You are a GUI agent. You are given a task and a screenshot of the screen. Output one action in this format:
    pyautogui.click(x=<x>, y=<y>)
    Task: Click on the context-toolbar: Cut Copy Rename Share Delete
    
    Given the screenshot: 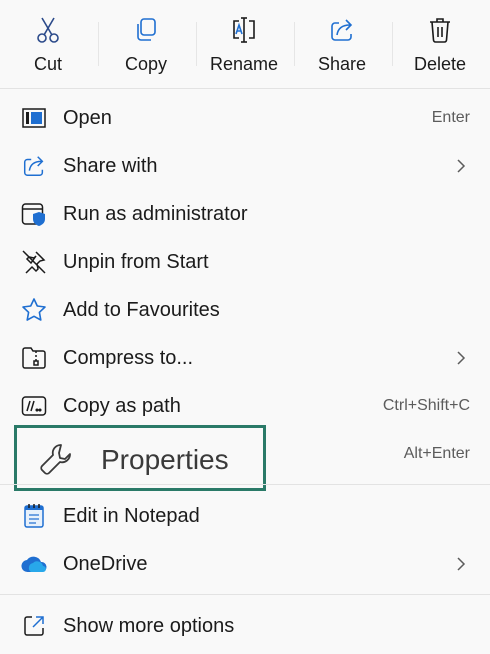 What is the action you would take?
    pyautogui.click(x=245, y=43)
    